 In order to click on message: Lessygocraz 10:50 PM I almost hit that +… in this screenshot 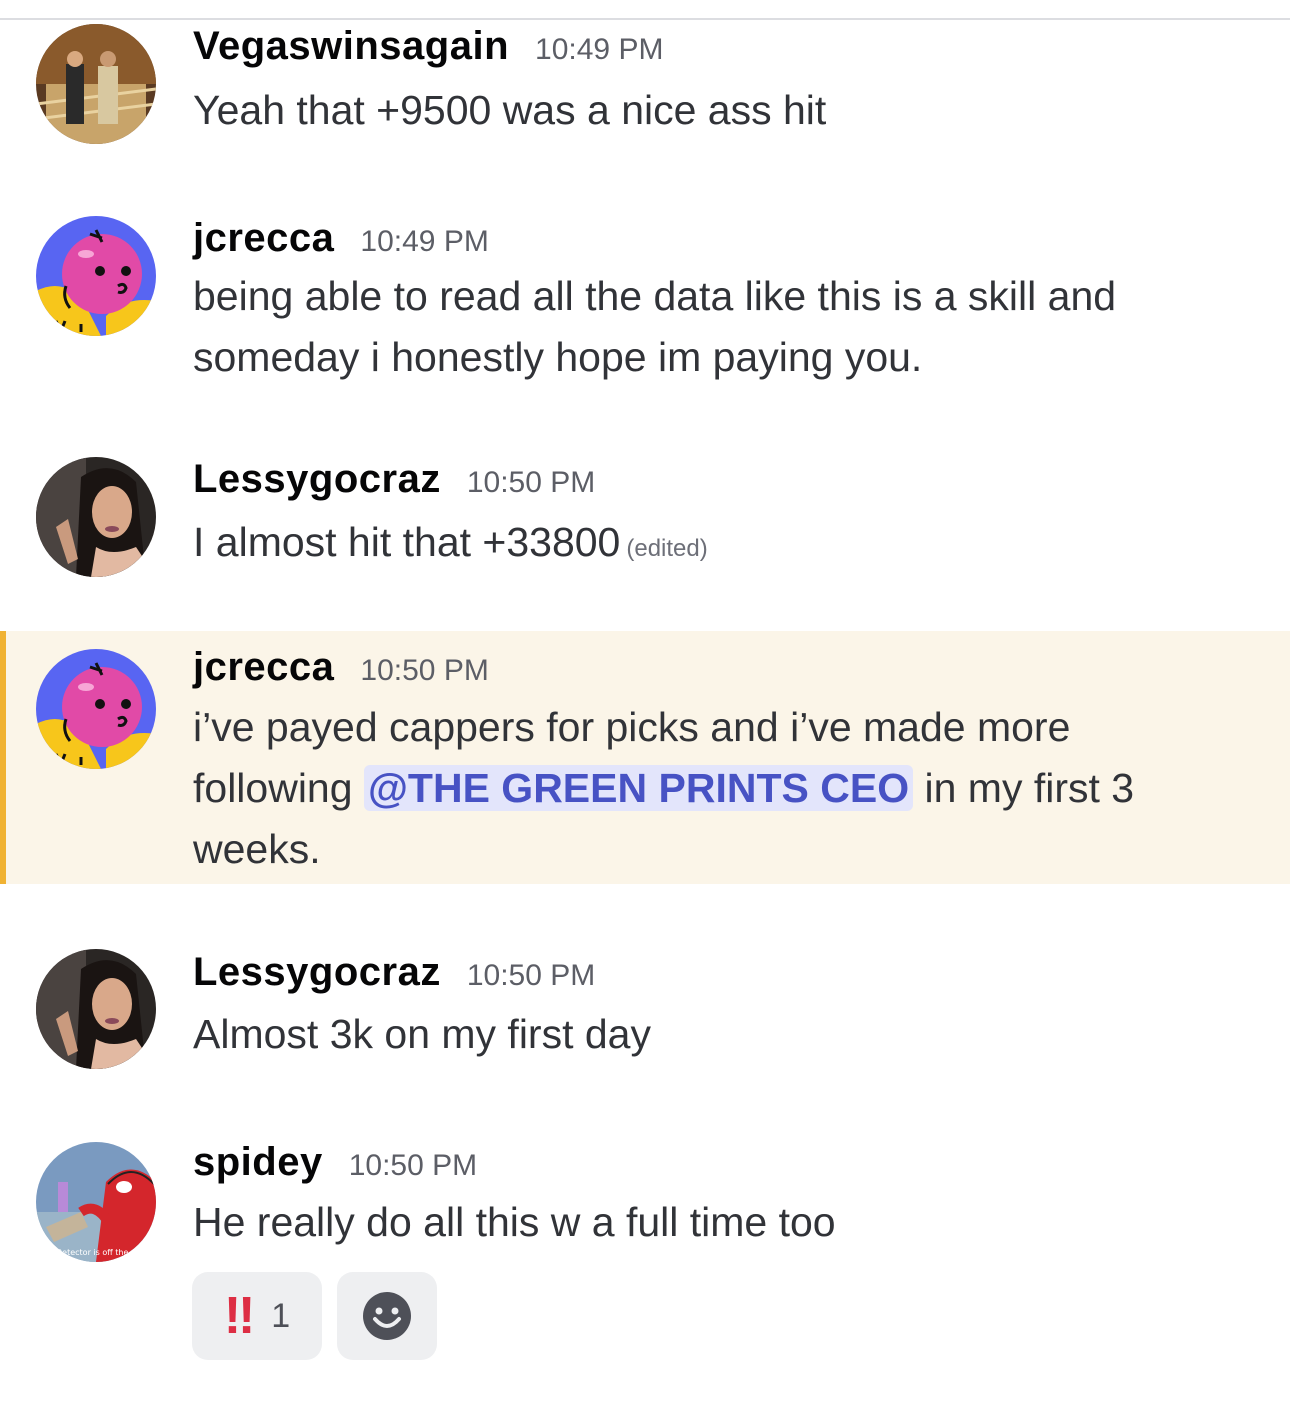, I will do `click(645, 520)`.